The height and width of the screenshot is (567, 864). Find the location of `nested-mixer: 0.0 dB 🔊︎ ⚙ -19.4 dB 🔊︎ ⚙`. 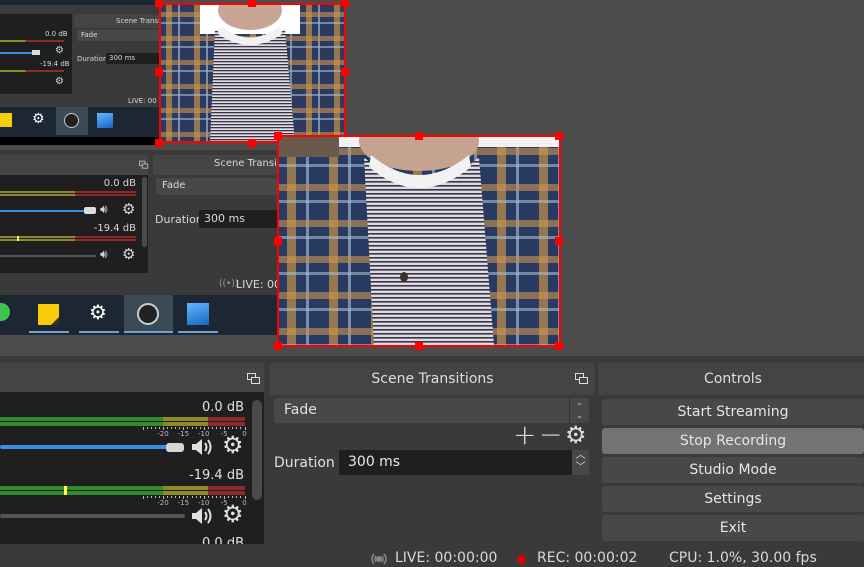

nested-mixer: 0.0 dB 🔊︎ ⚙ -19.4 dB 🔊︎ ⚙ is located at coordinates (74, 224).